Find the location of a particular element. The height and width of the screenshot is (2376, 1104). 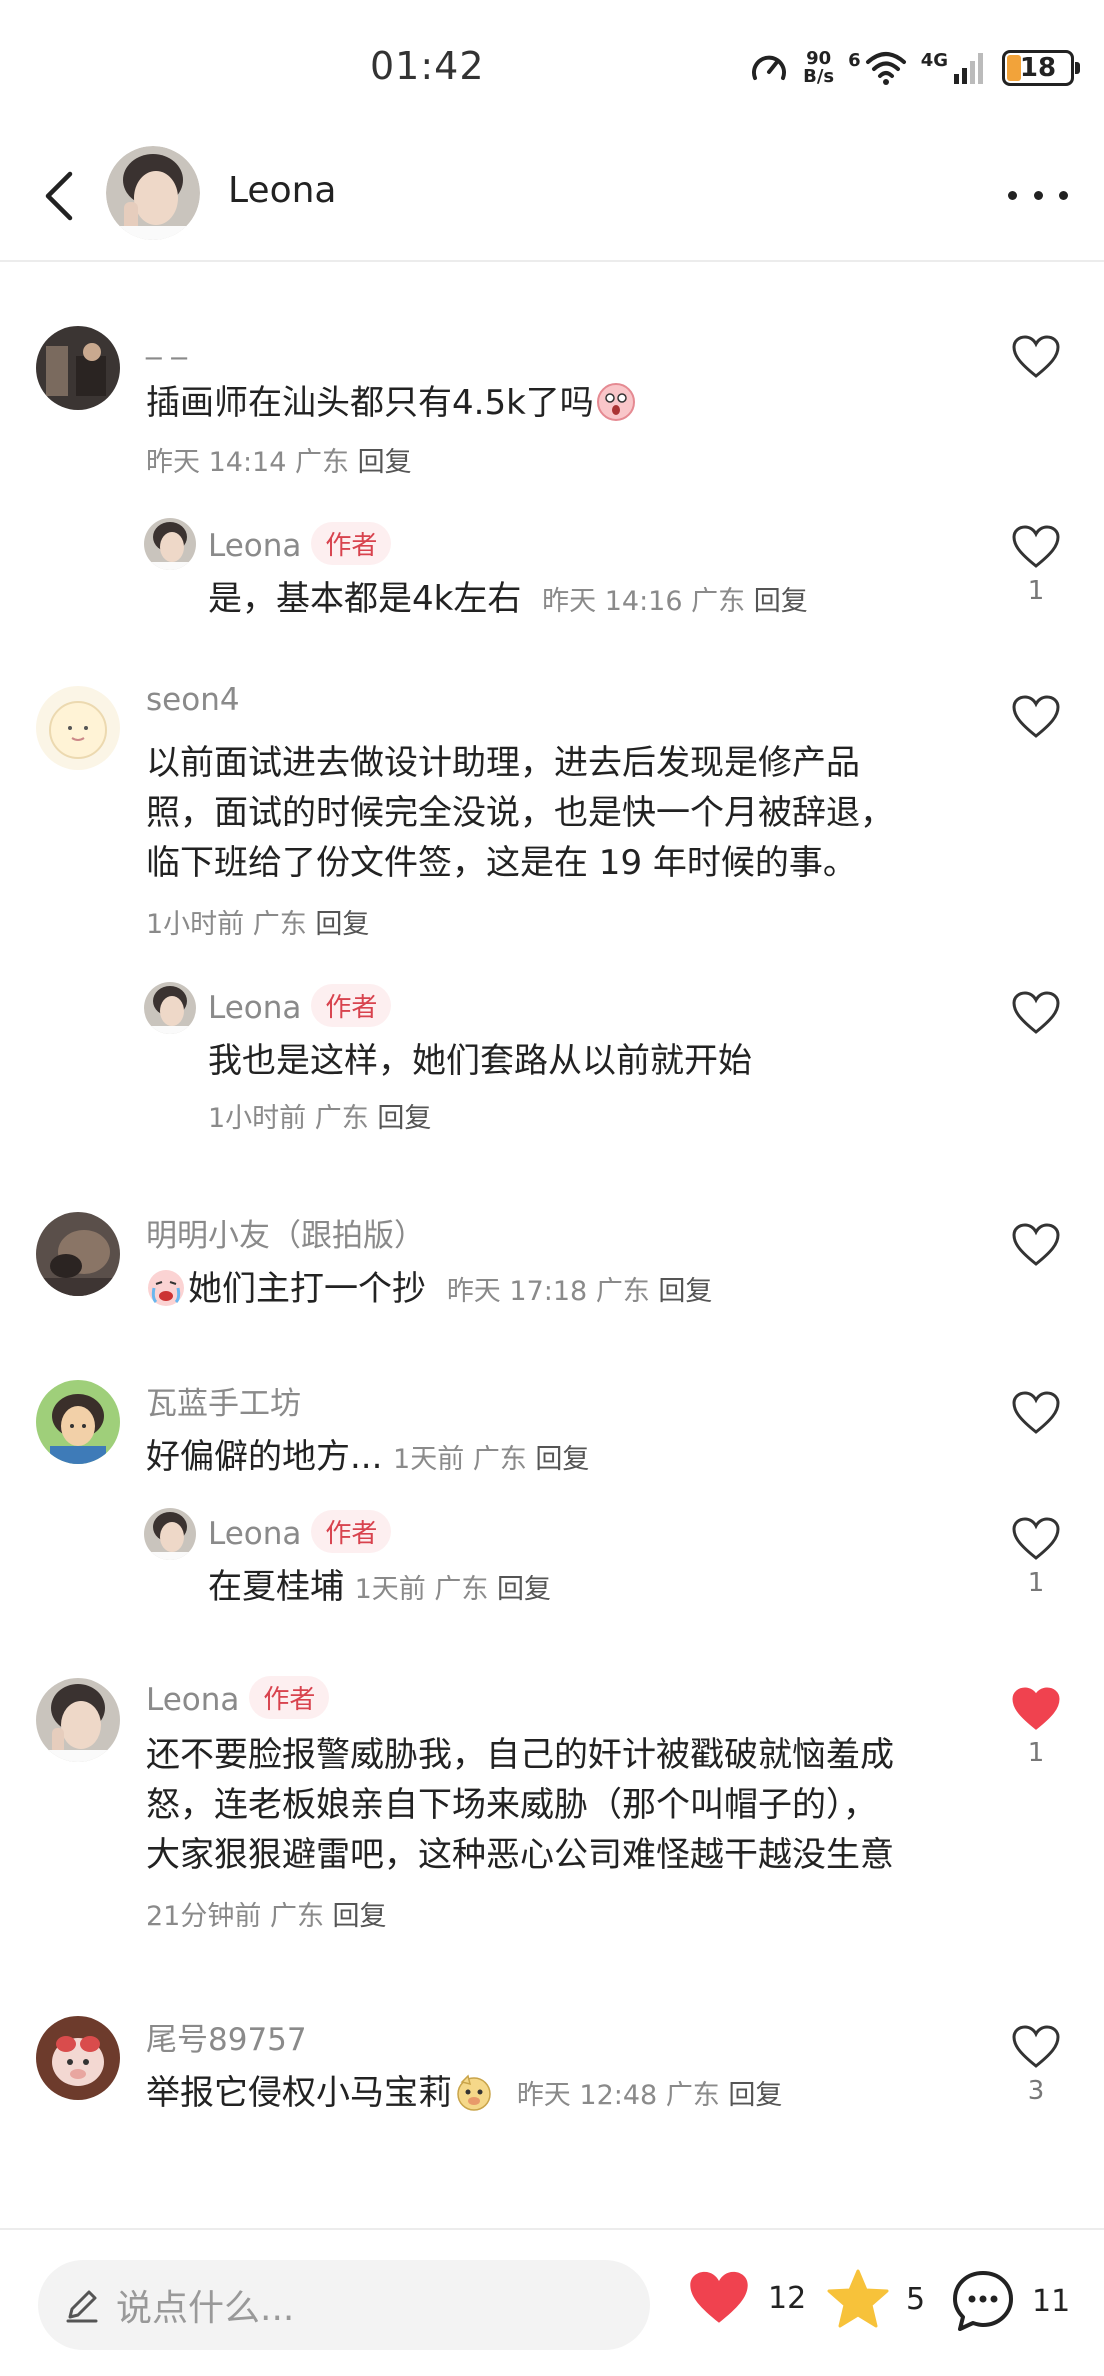

comment-action: 11 is located at coordinates (1010, 2301).